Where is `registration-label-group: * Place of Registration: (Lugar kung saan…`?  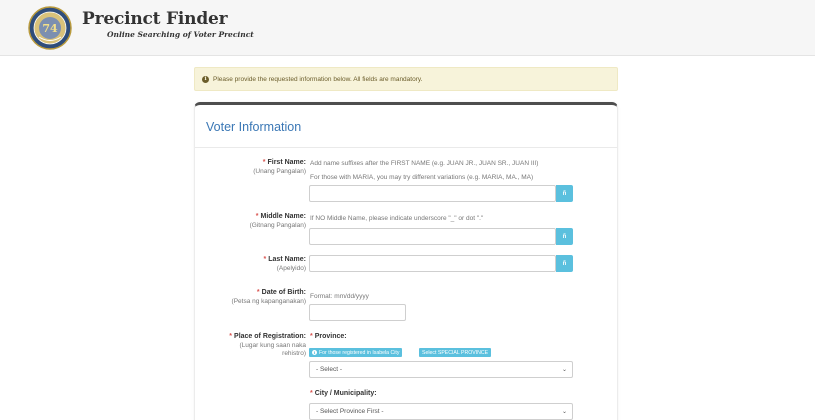
registration-label-group: * Place of Registration: (Lugar kung saan… is located at coordinates (246, 345).